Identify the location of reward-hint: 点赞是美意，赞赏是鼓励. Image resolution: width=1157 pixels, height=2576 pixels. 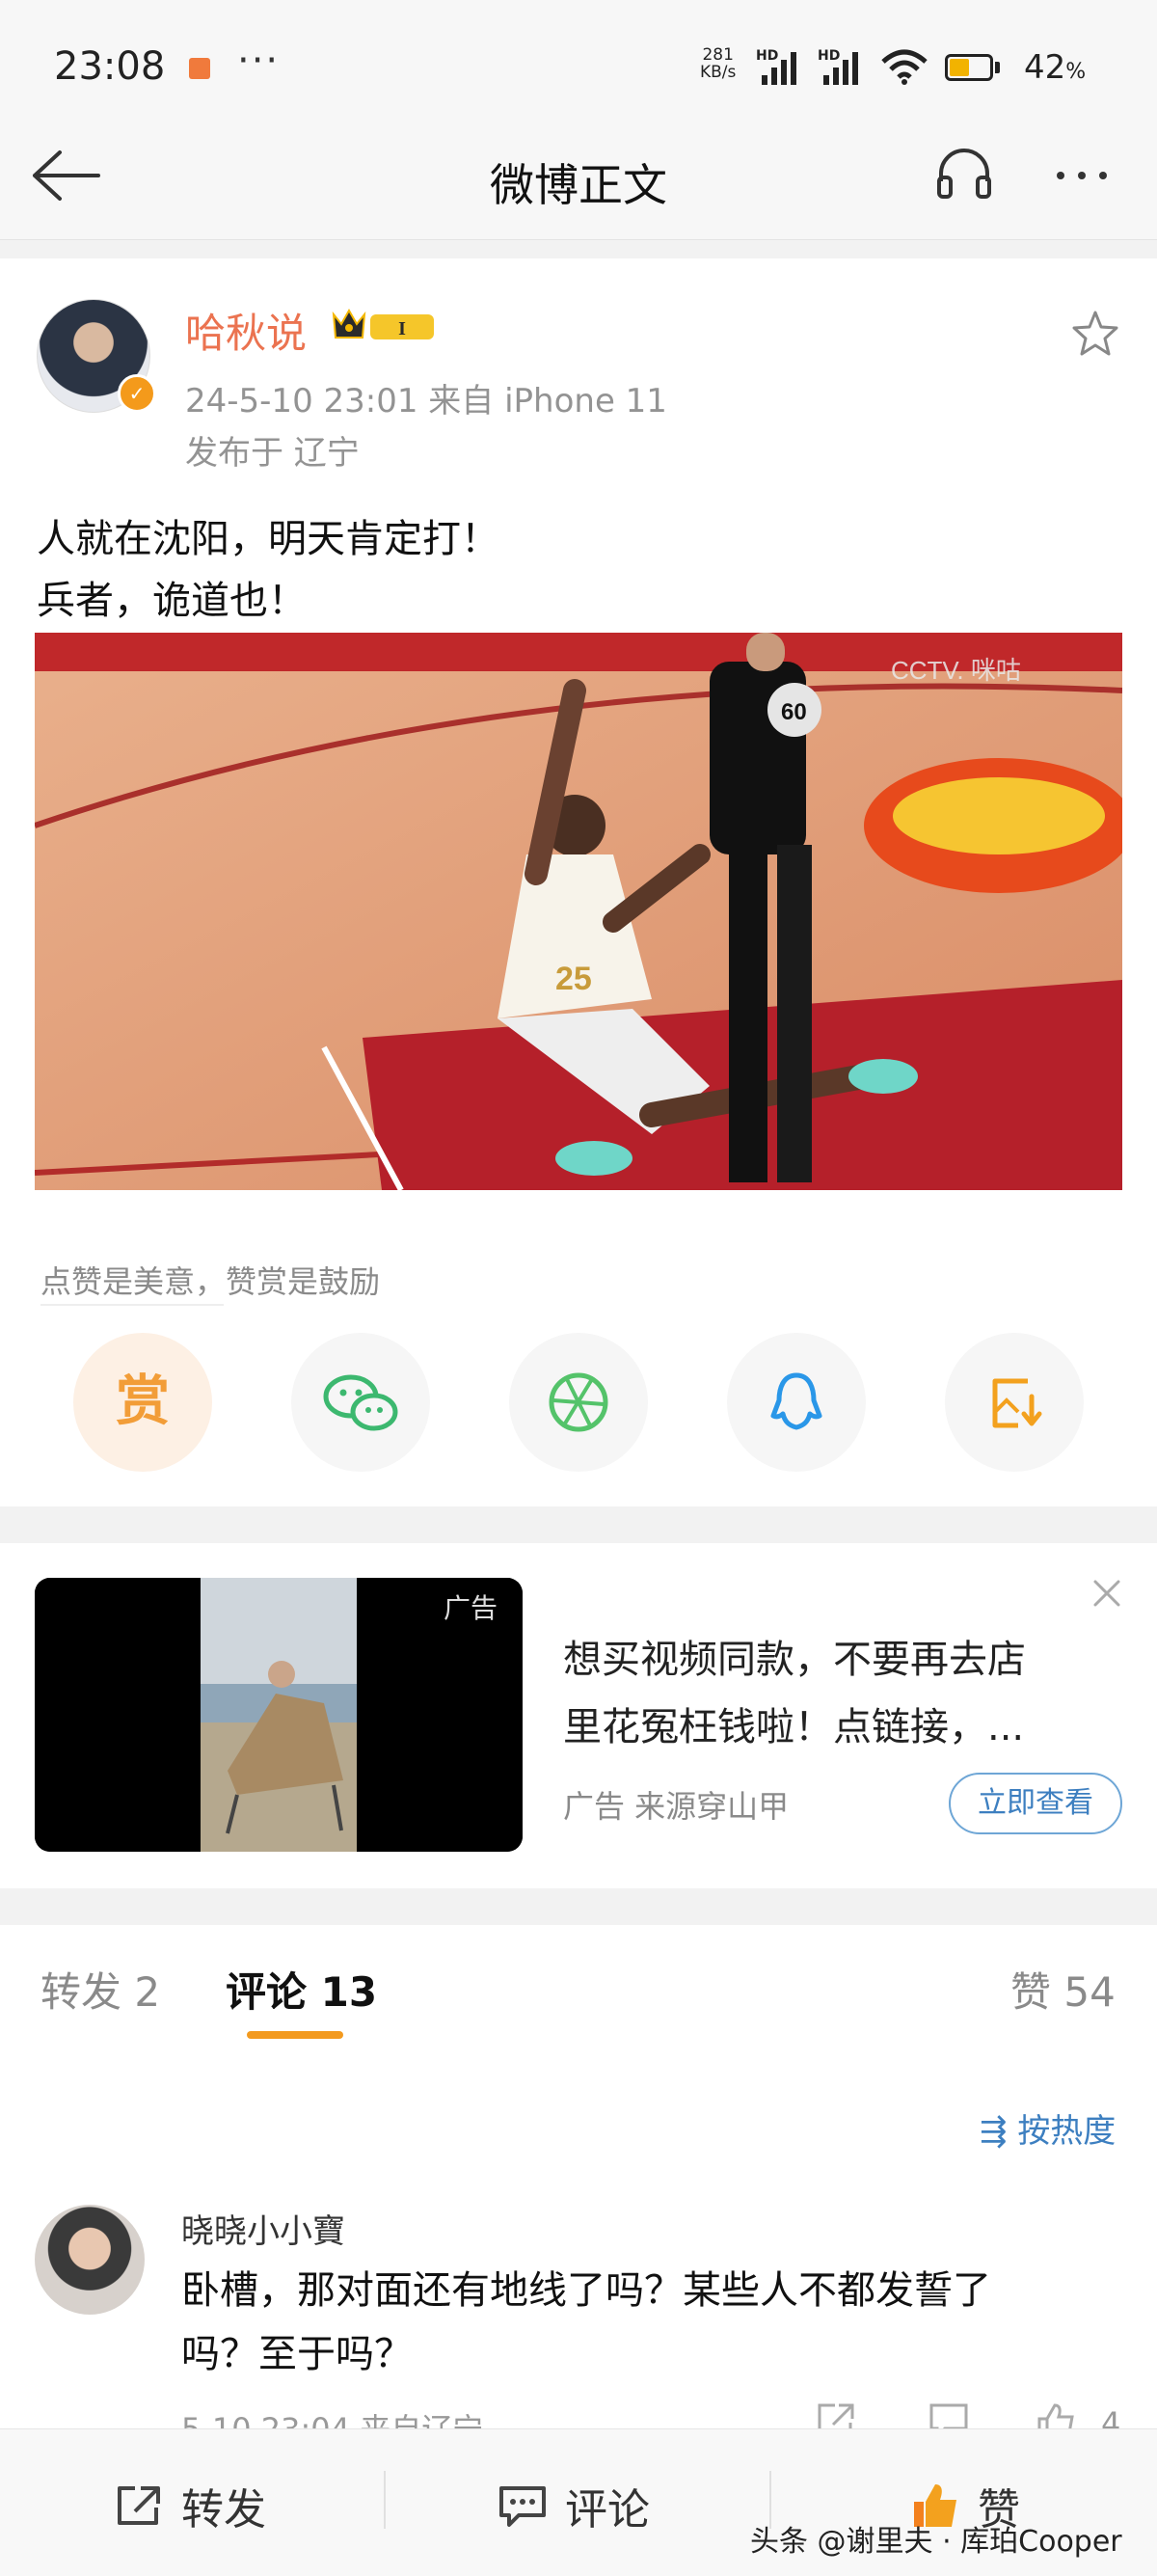
(210, 1281).